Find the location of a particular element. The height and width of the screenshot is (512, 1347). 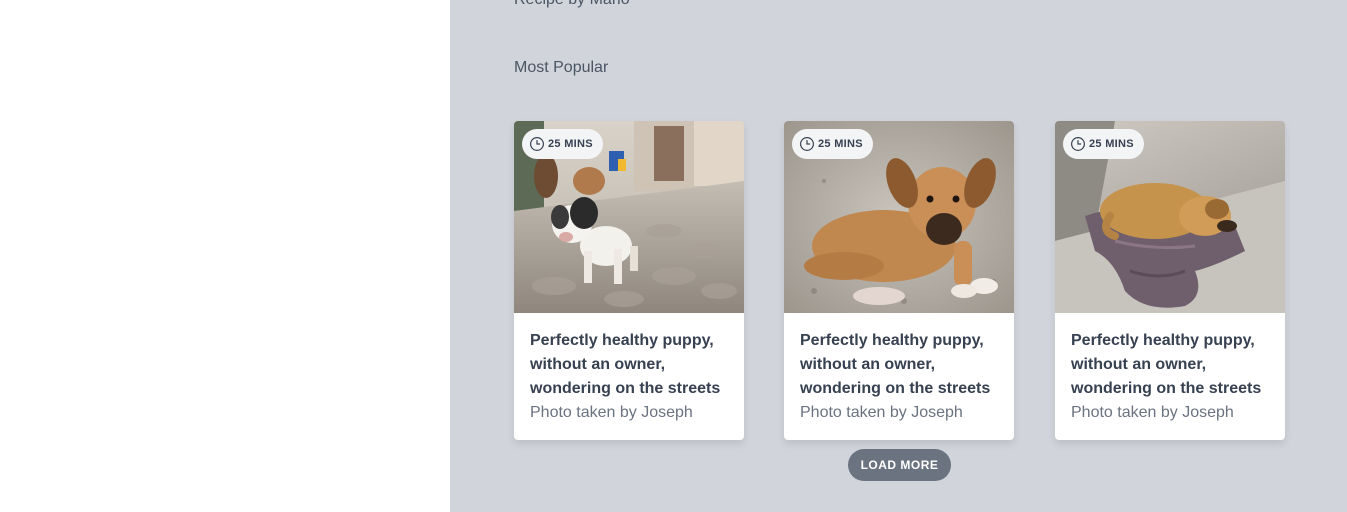

card-photo-puppy-gravel: 25 MINS is located at coordinates (899, 217).